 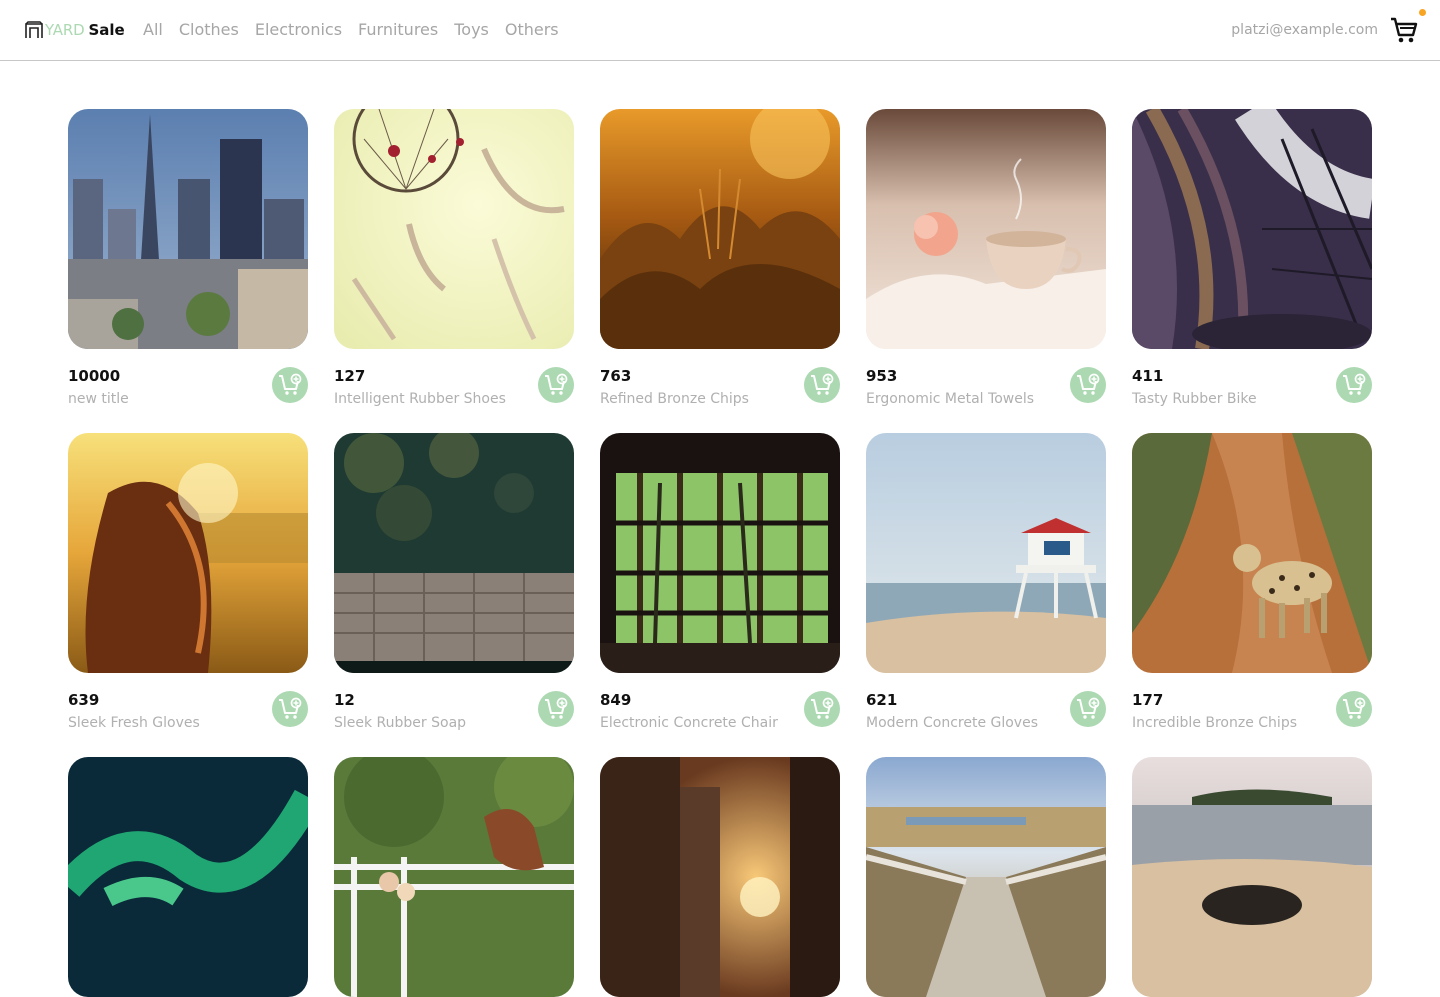 I want to click on product-price: 127, so click(x=350, y=376).